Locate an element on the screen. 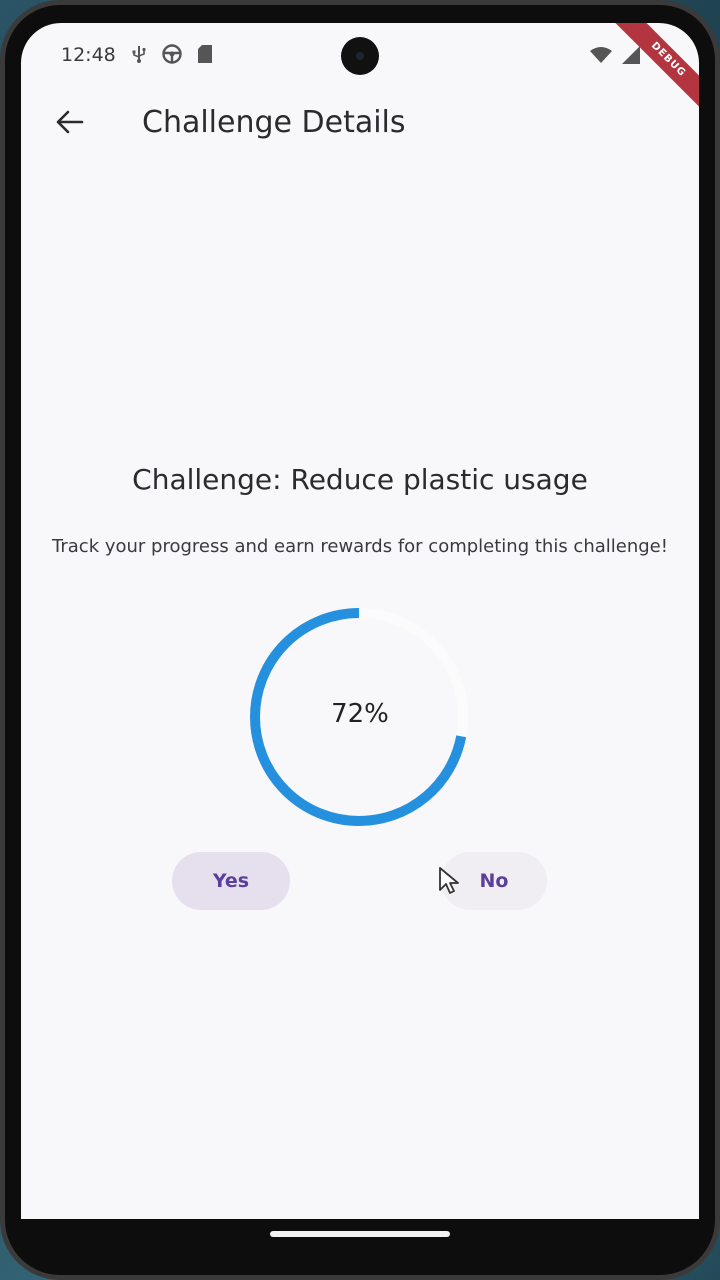 Image resolution: width=720 pixels, height=1280 pixels. front-camera is located at coordinates (360, 56).